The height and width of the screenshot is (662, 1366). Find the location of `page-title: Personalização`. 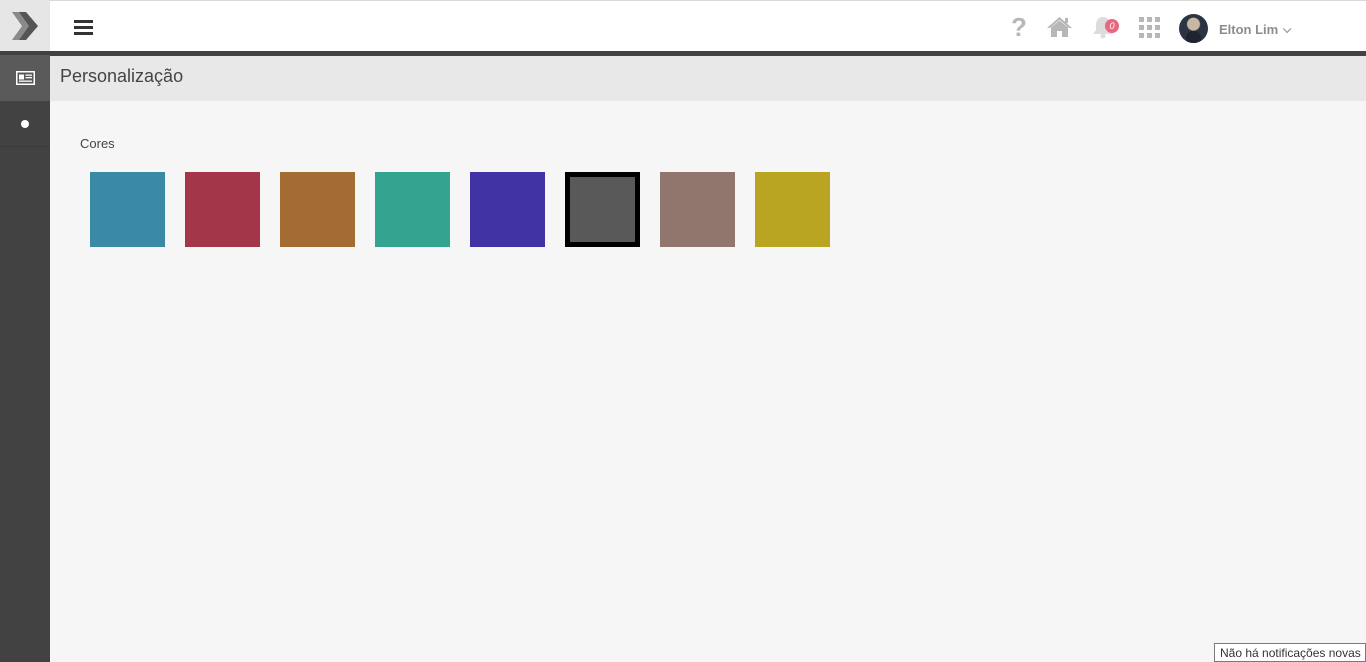

page-title: Personalização is located at coordinates (122, 76).